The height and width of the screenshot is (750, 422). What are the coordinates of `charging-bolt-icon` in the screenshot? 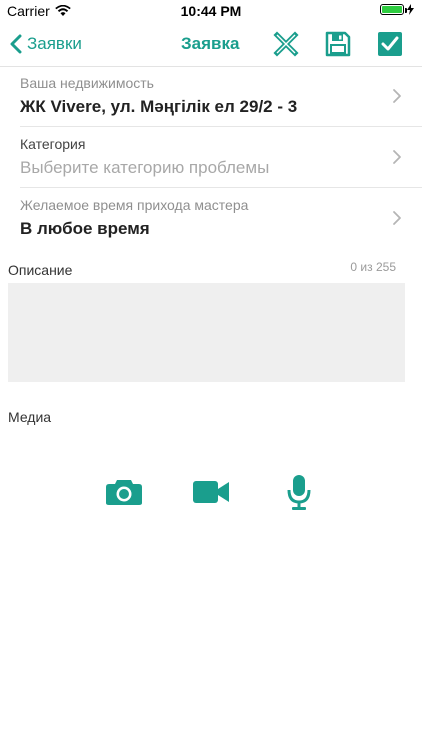 It's located at (410, 9).